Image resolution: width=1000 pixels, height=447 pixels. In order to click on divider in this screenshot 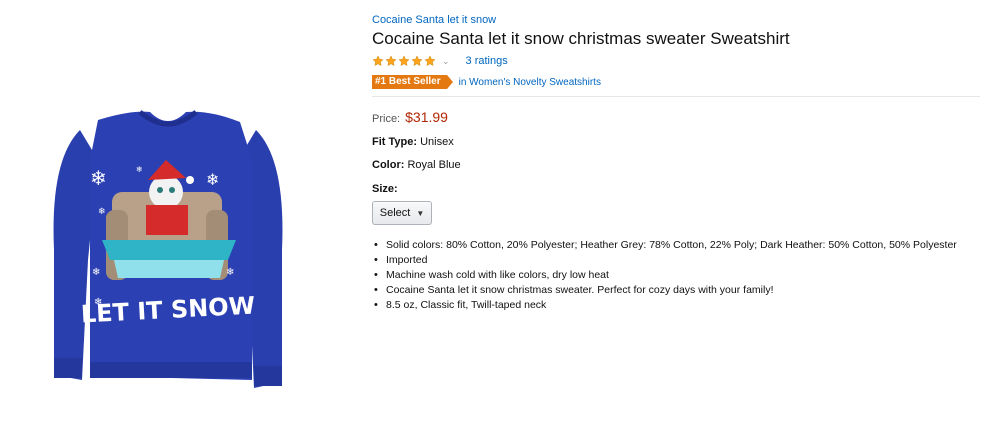, I will do `click(676, 96)`.